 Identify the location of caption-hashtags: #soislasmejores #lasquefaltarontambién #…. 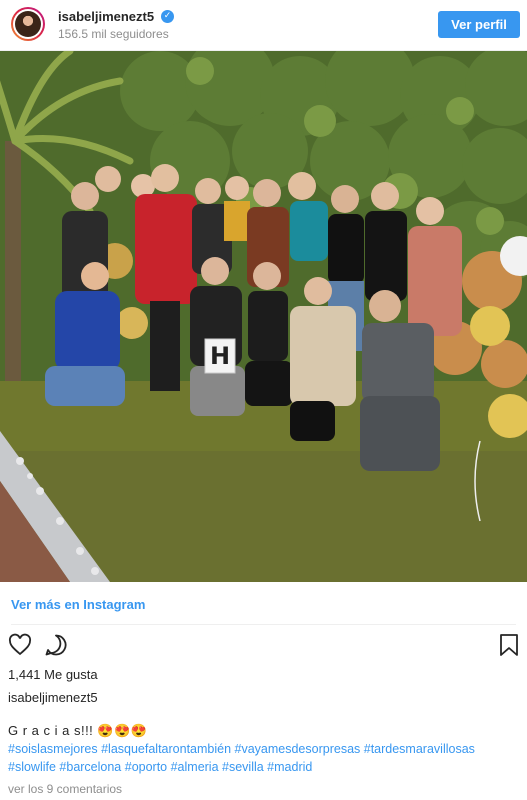
(265, 758).